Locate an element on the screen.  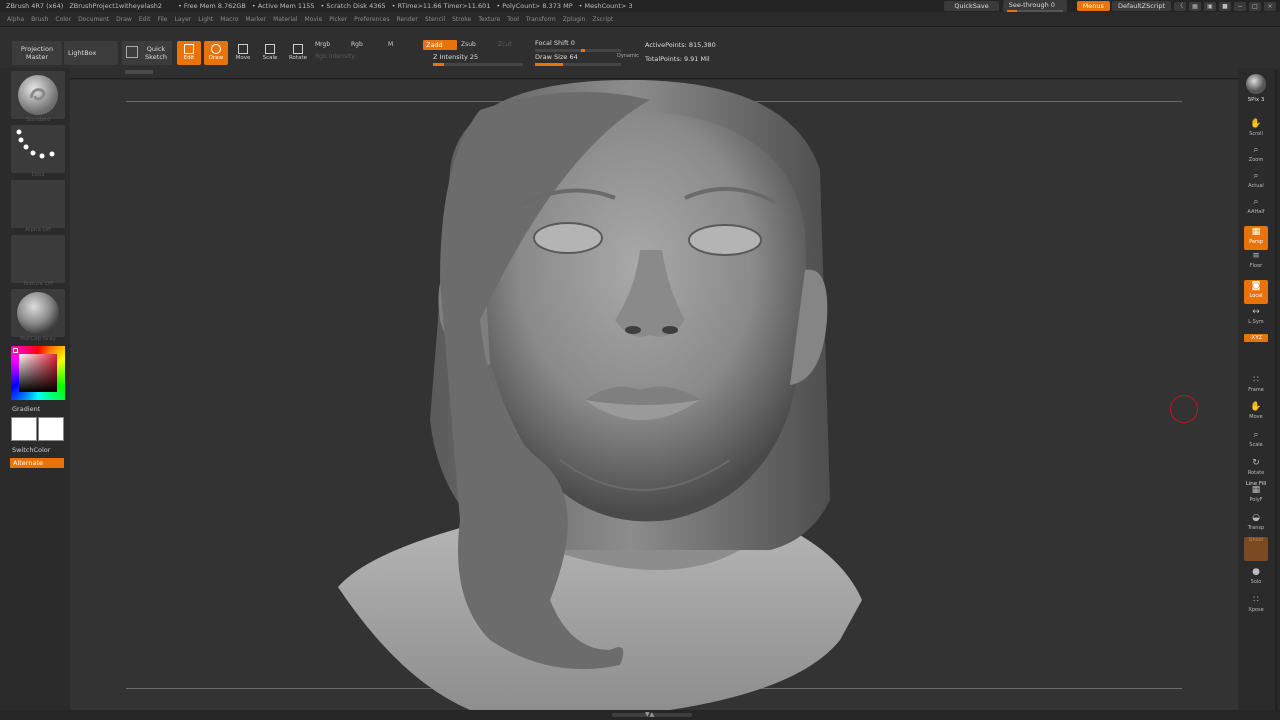
stroke-thumbnail is located at coordinates (38, 149).